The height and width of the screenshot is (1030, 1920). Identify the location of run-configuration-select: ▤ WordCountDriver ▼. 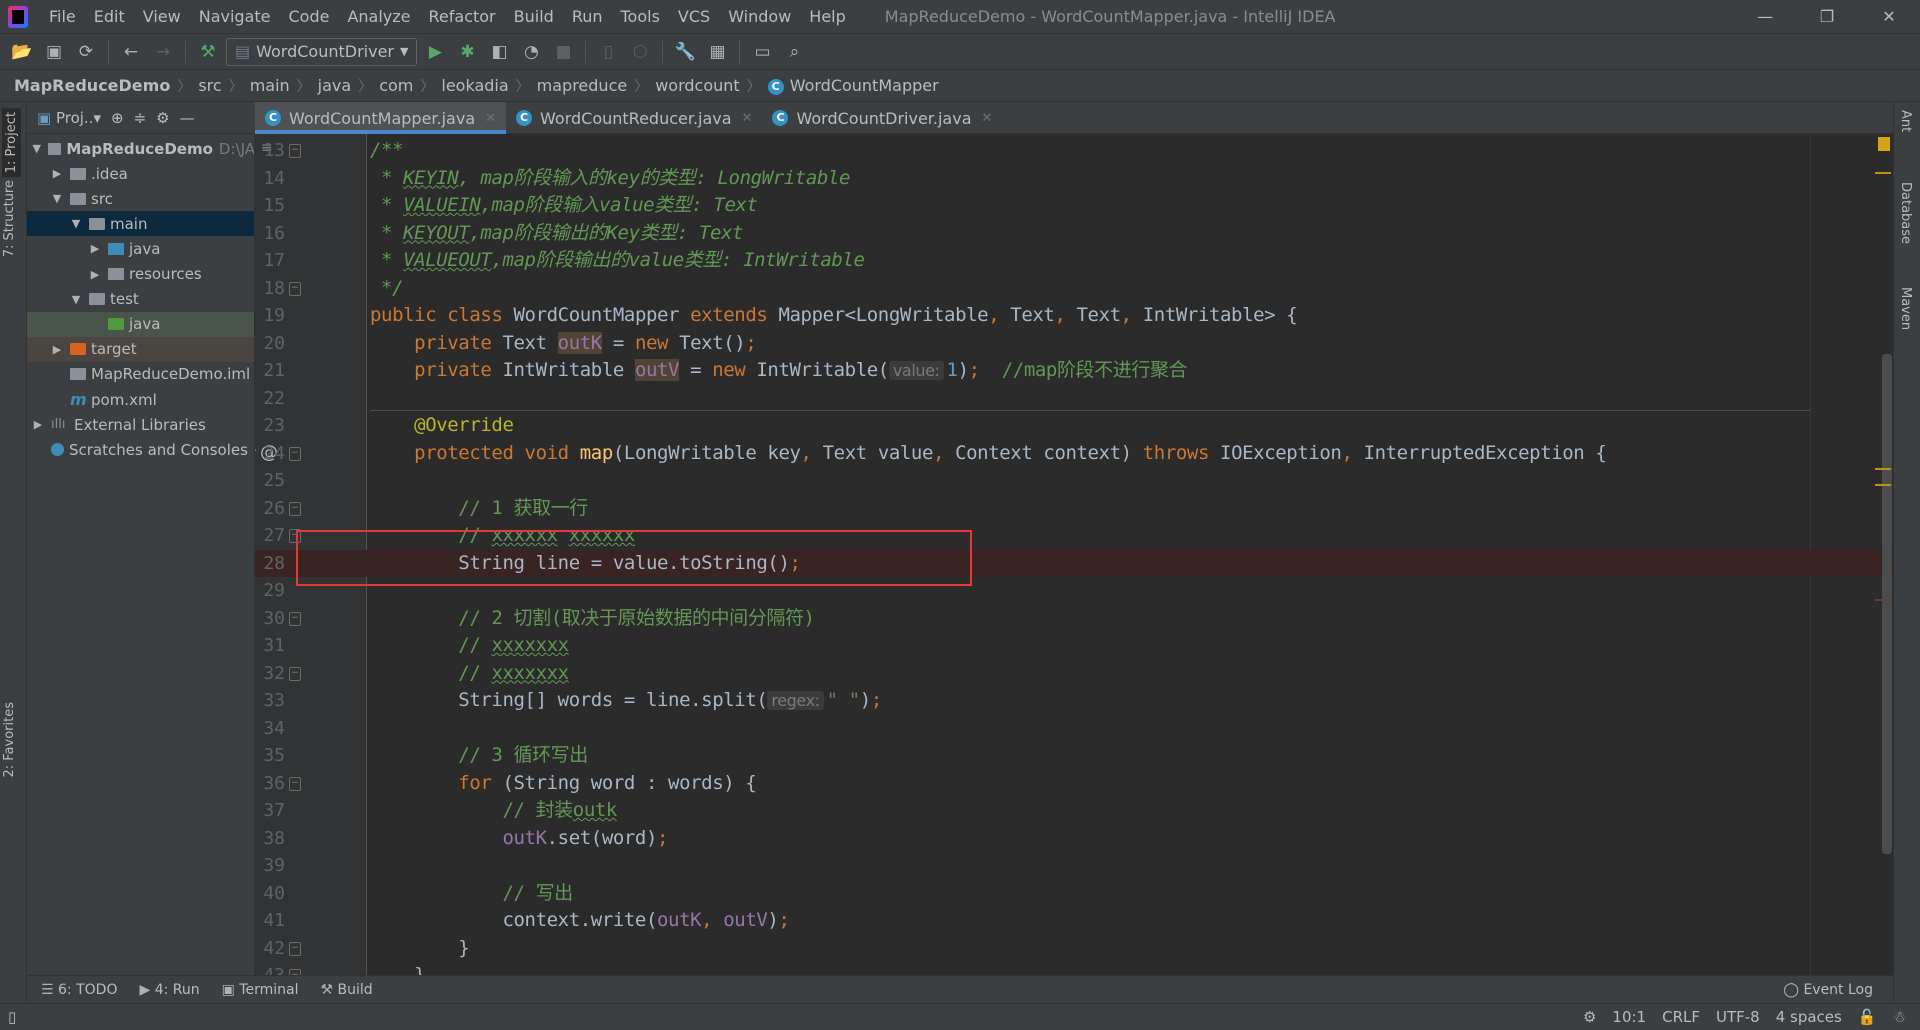
(322, 51).